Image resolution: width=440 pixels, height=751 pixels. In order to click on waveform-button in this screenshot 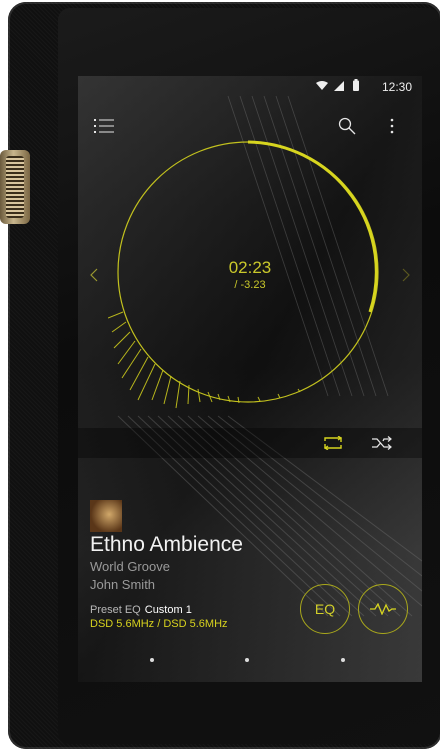, I will do `click(383, 609)`.